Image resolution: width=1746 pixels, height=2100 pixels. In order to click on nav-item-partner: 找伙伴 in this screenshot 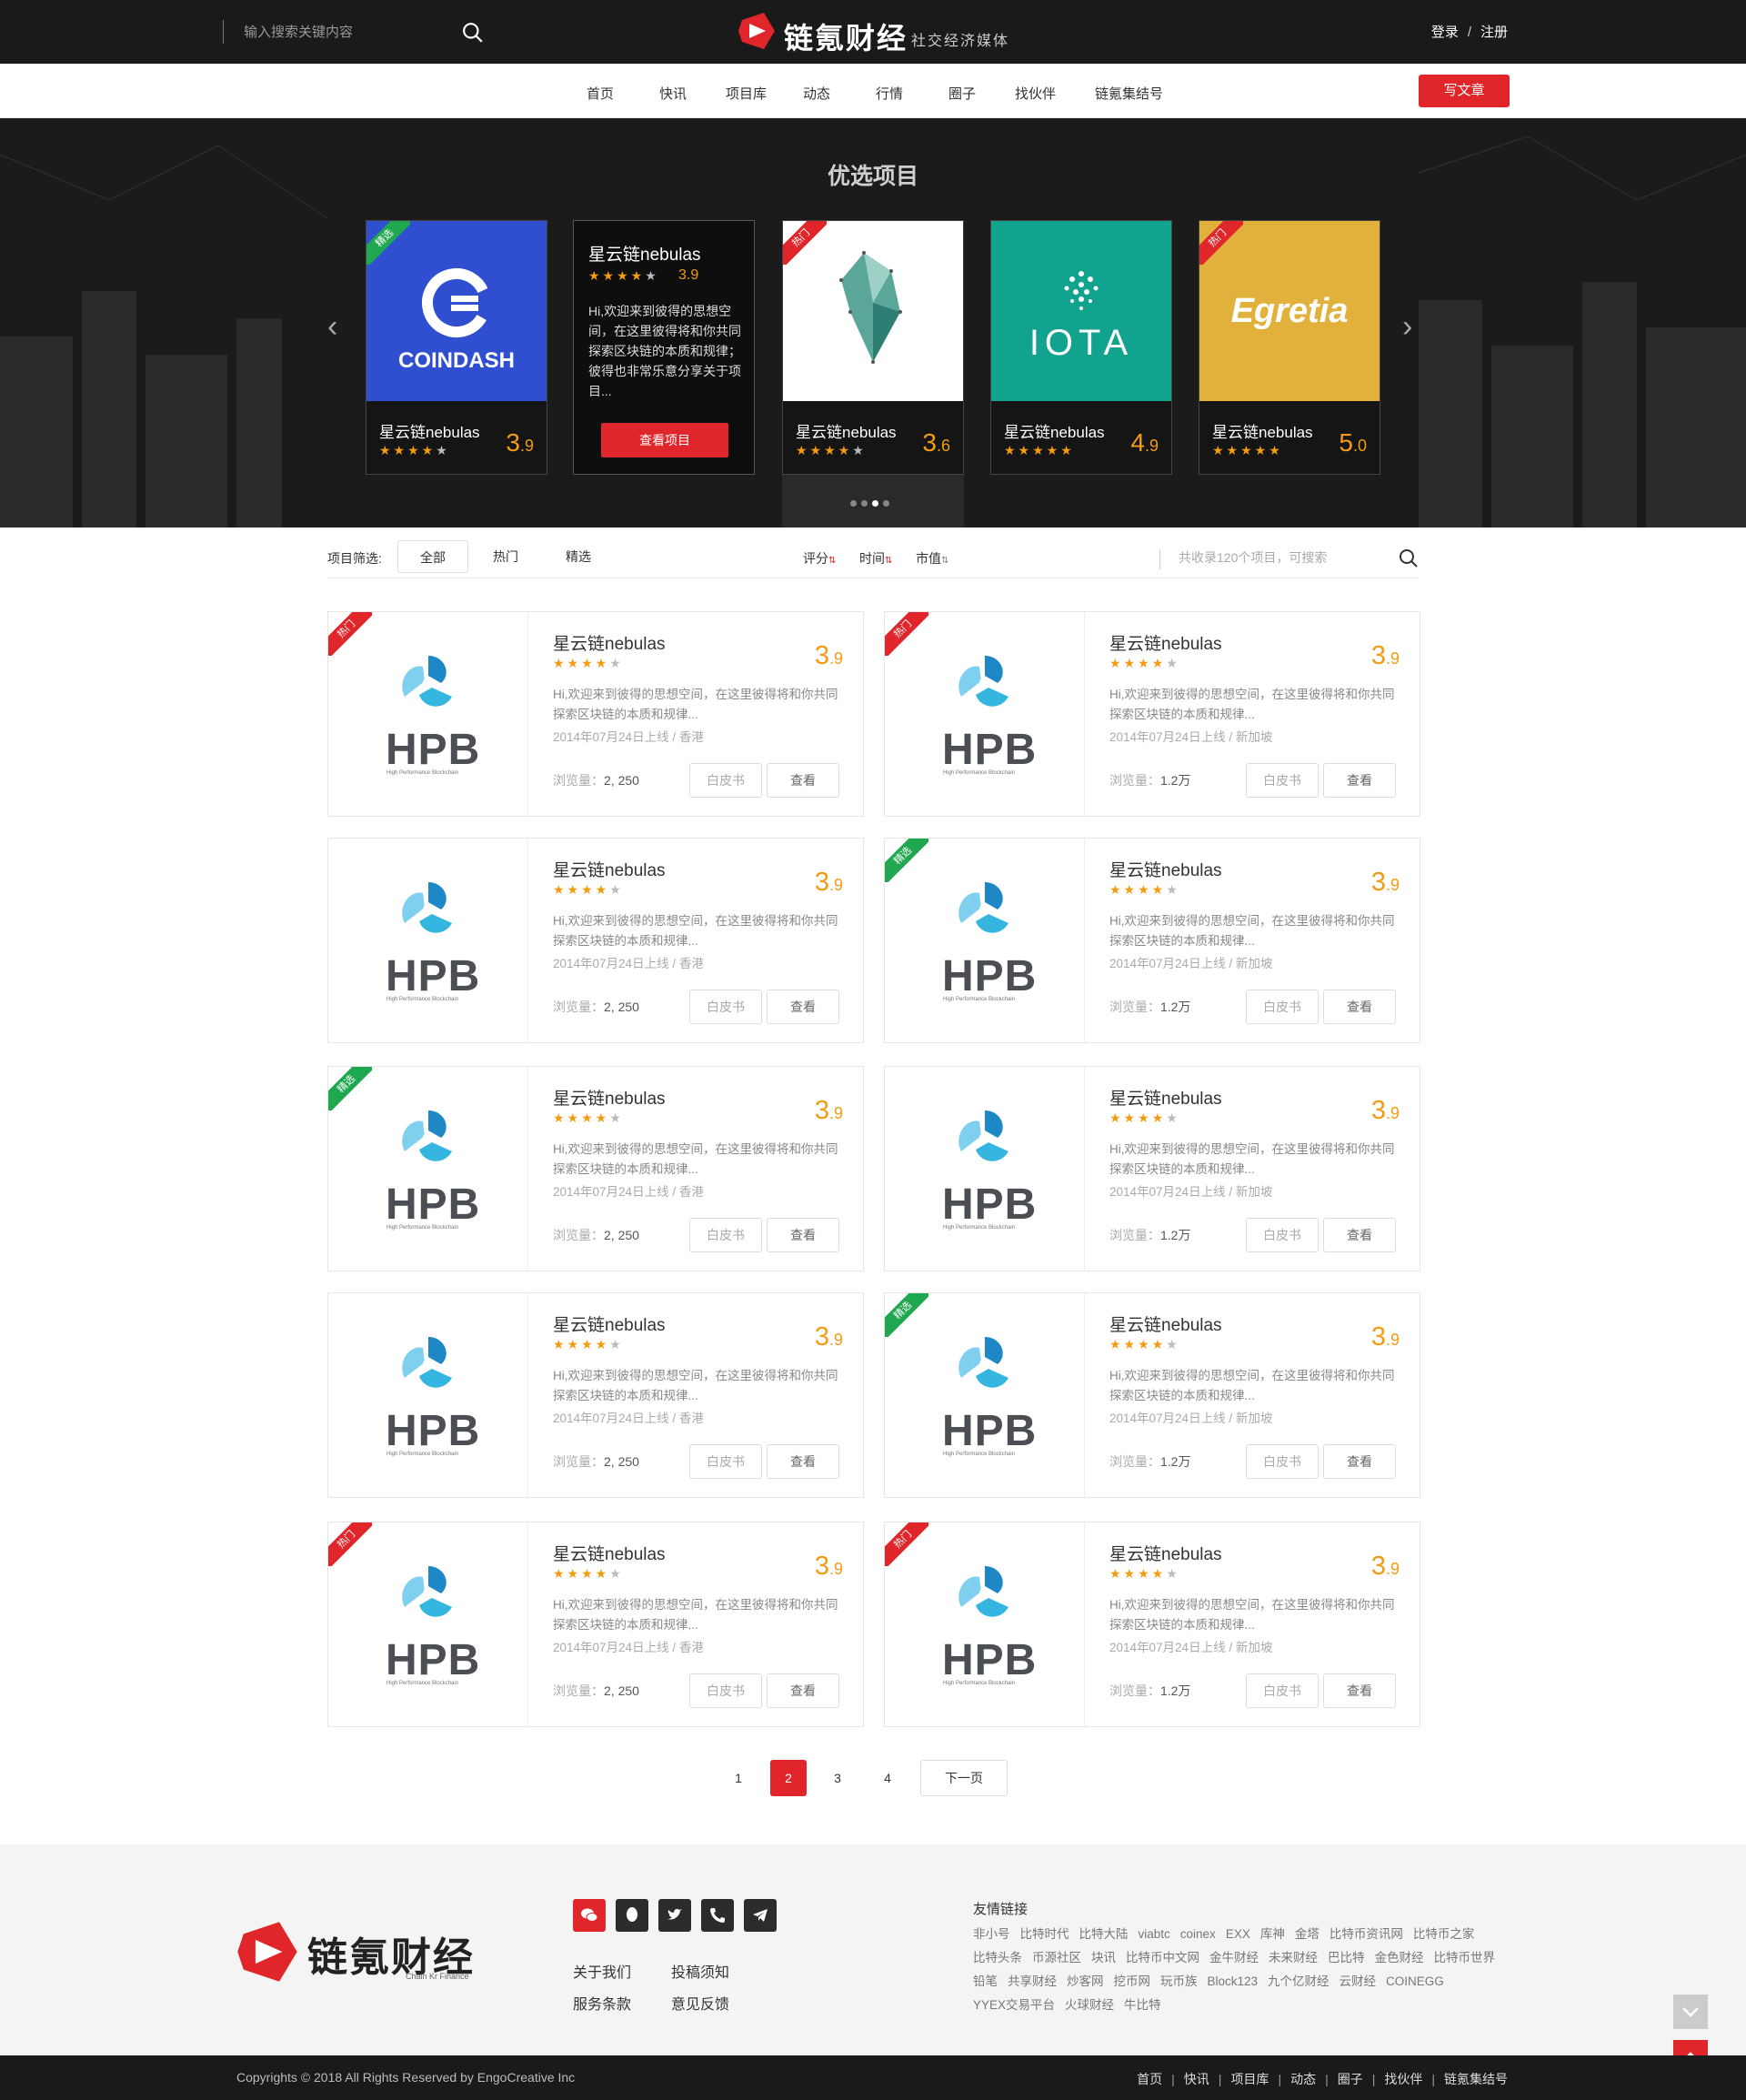, I will do `click(1036, 93)`.